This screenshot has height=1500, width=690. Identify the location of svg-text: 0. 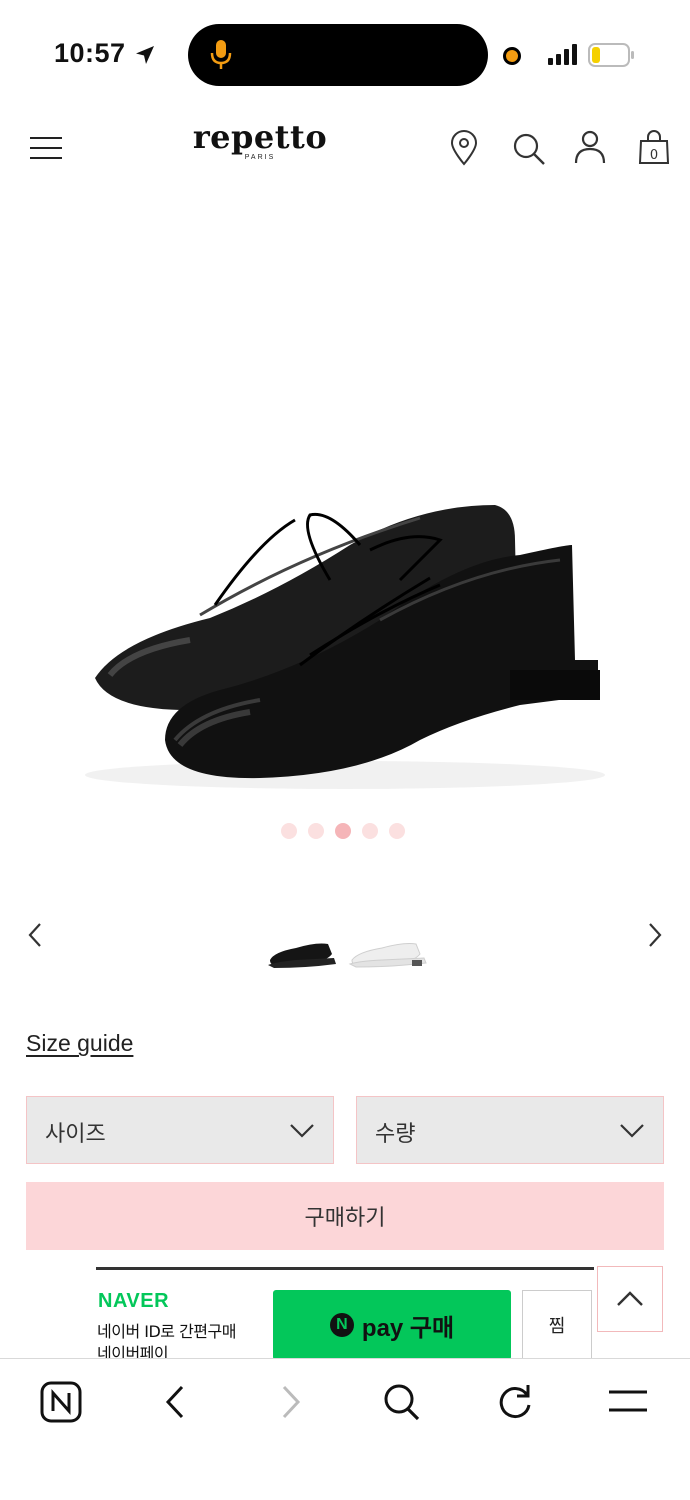
(654, 155).